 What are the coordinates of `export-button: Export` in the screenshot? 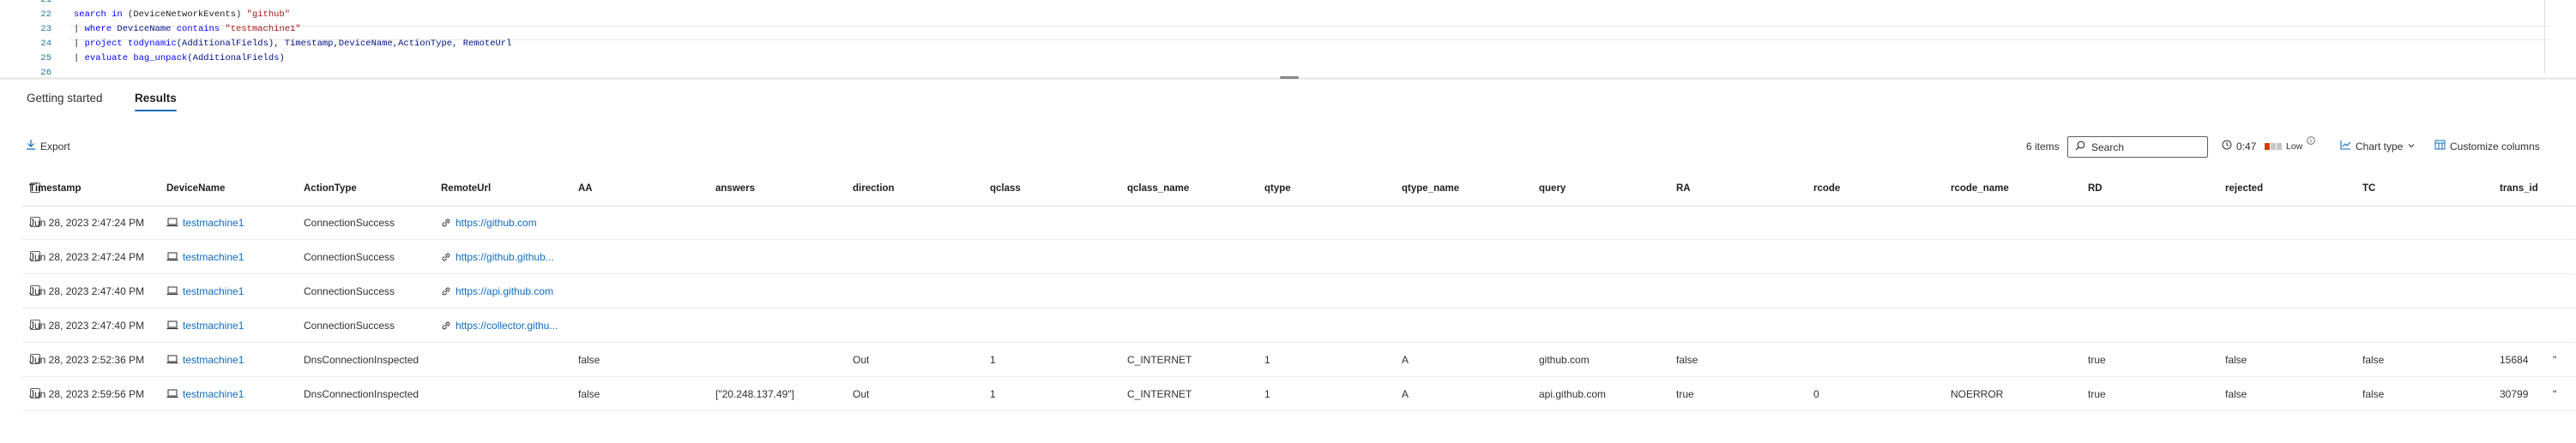 It's located at (48, 146).